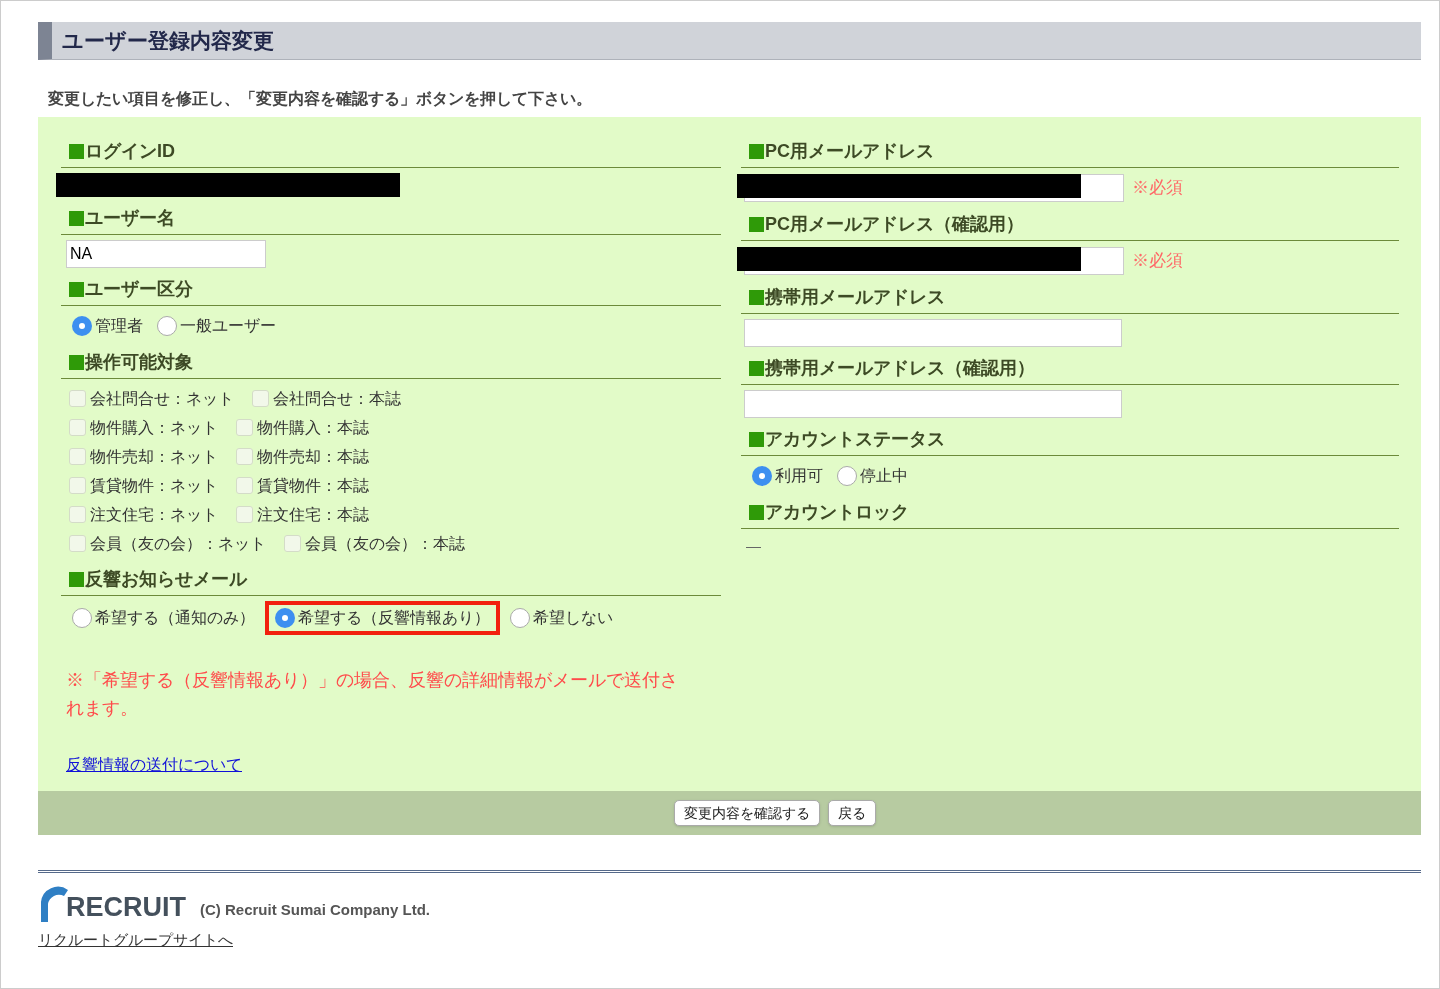 This screenshot has height=989, width=1440. Describe the element at coordinates (313, 427) in the screenshot. I see `checkbox-label: 物件購入：本誌` at that location.